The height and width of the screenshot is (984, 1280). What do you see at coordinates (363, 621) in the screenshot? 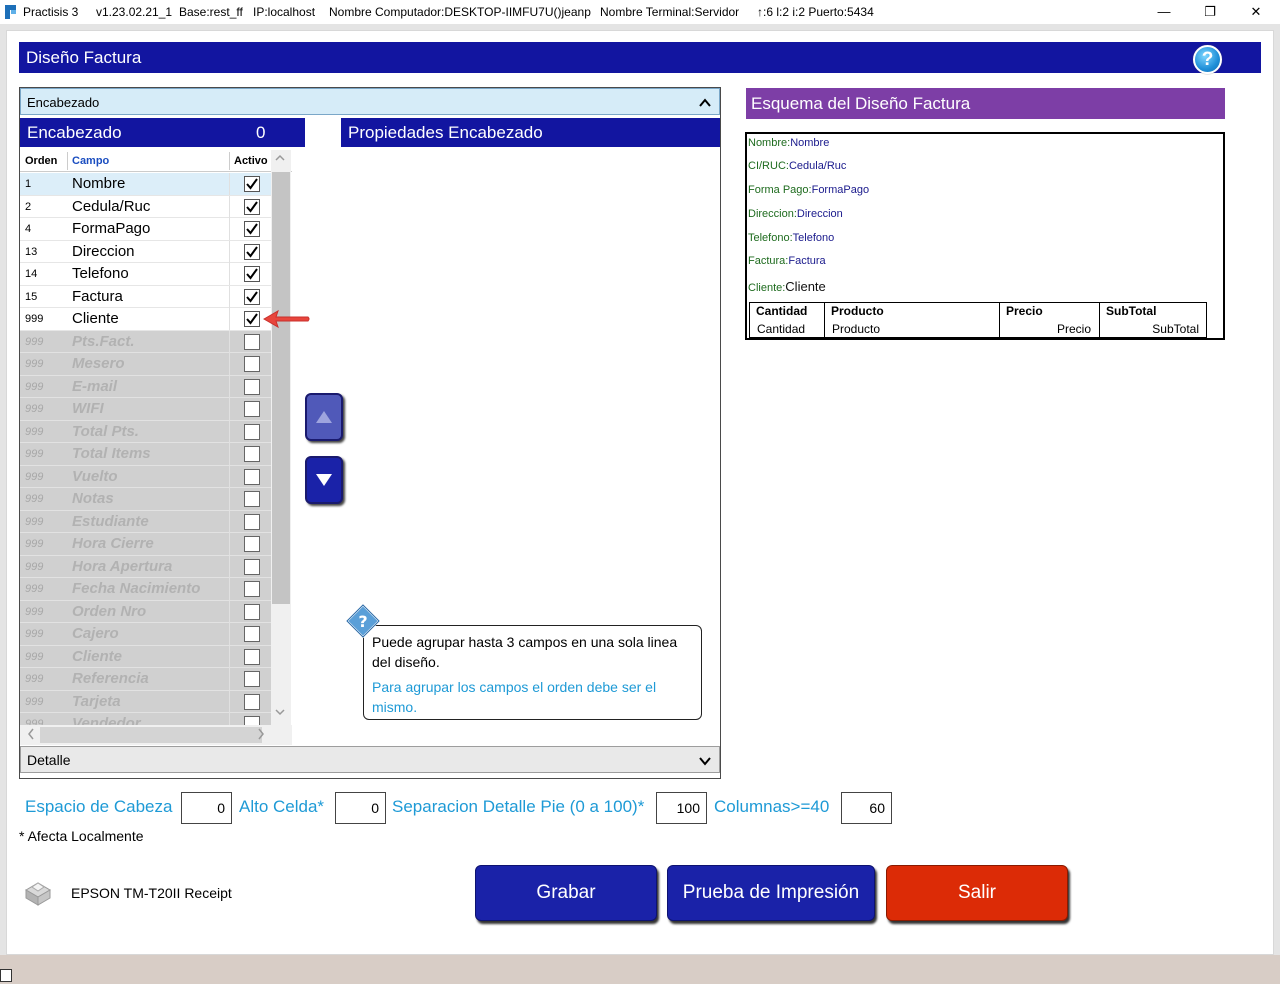
I see `question-diamond-icon: ?` at bounding box center [363, 621].